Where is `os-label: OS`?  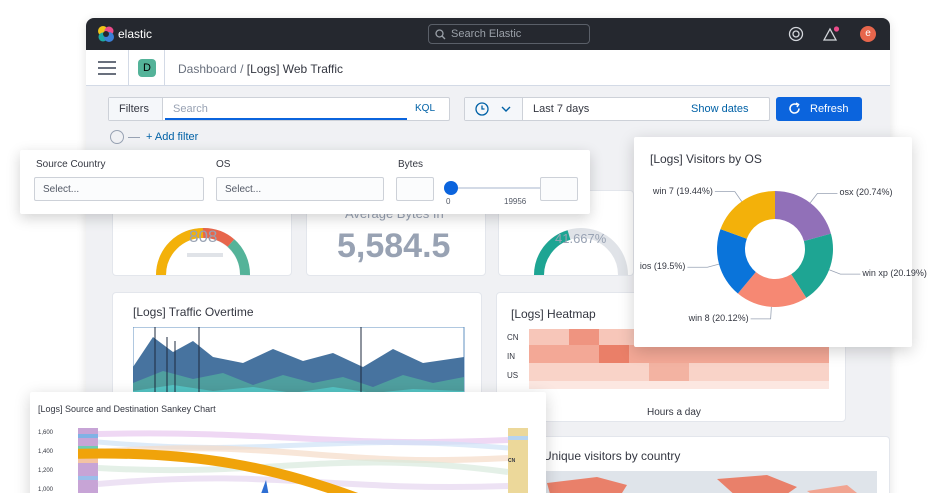 os-label: OS is located at coordinates (223, 164).